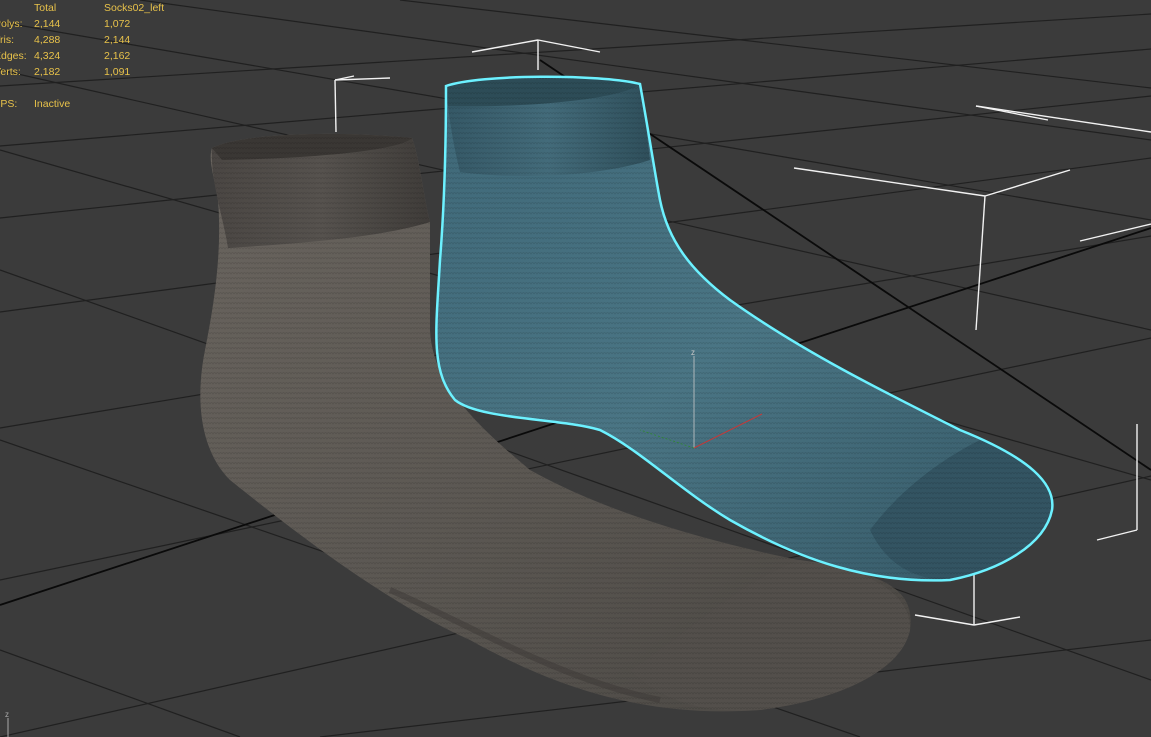 This screenshot has width=1151, height=737. What do you see at coordinates (134, 8) in the screenshot?
I see `stats-header-selection: Socks02_left` at bounding box center [134, 8].